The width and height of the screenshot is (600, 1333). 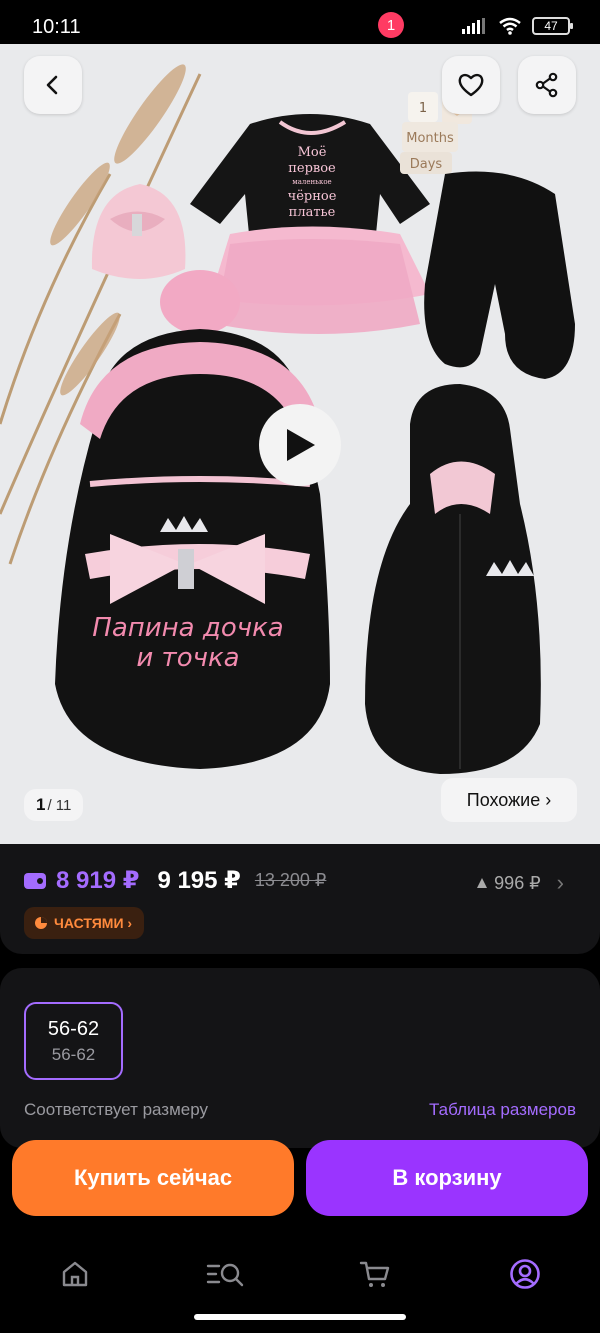 What do you see at coordinates (430, 138) in the screenshot?
I see `block-text-2: Months` at bounding box center [430, 138].